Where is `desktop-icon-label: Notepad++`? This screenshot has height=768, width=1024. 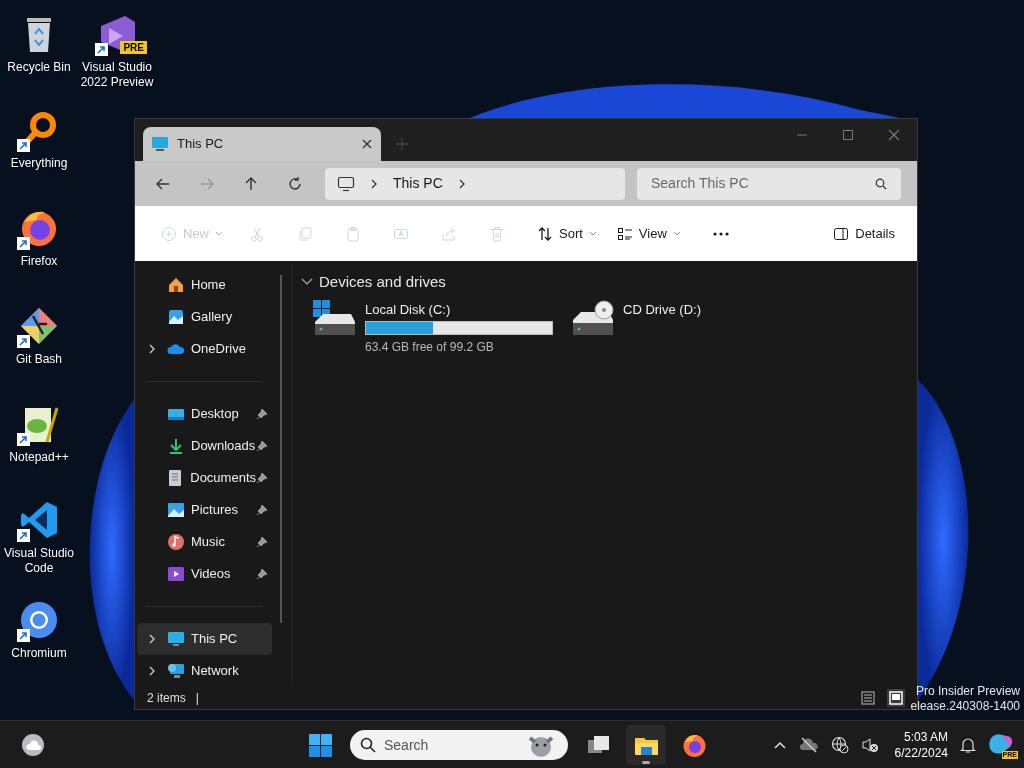 desktop-icon-label: Notepad++ is located at coordinates (39, 457).